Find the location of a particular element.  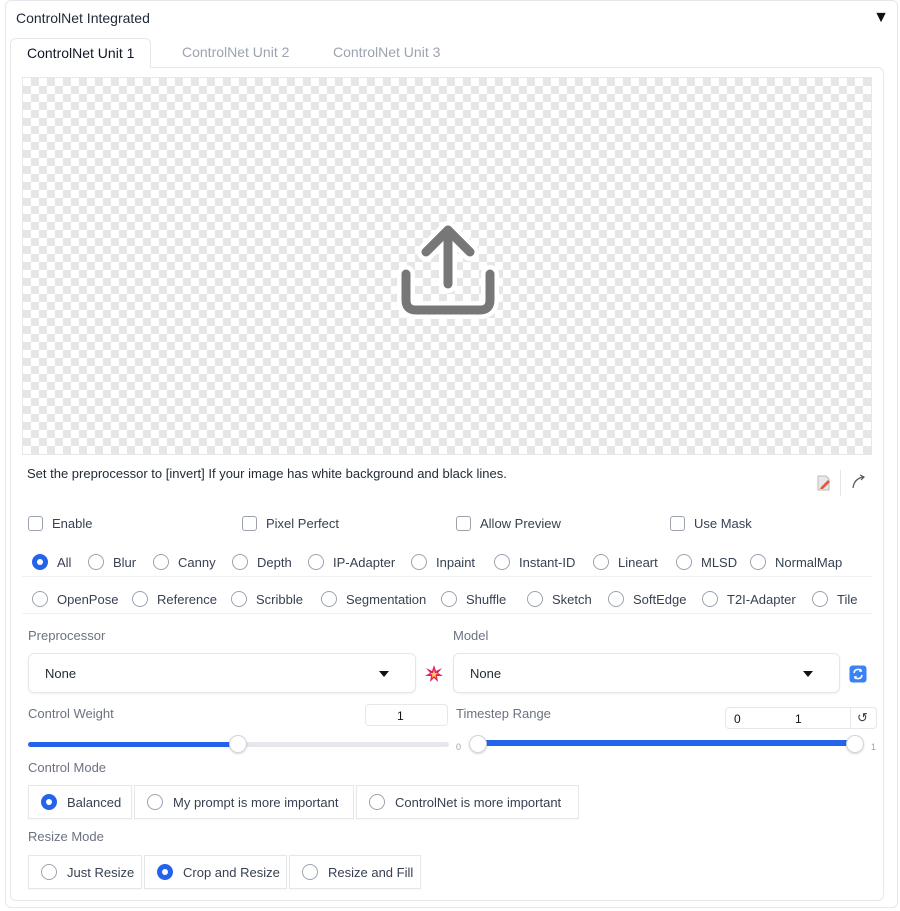

control-type-reference: Reference is located at coordinates (174, 599).